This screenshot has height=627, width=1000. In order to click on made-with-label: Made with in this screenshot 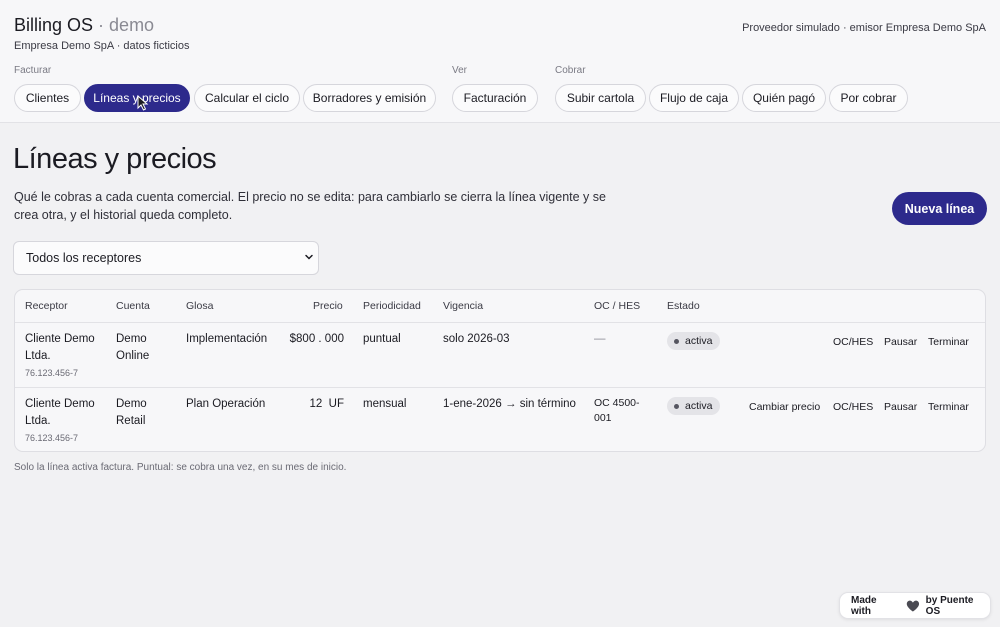, I will do `click(864, 605)`.